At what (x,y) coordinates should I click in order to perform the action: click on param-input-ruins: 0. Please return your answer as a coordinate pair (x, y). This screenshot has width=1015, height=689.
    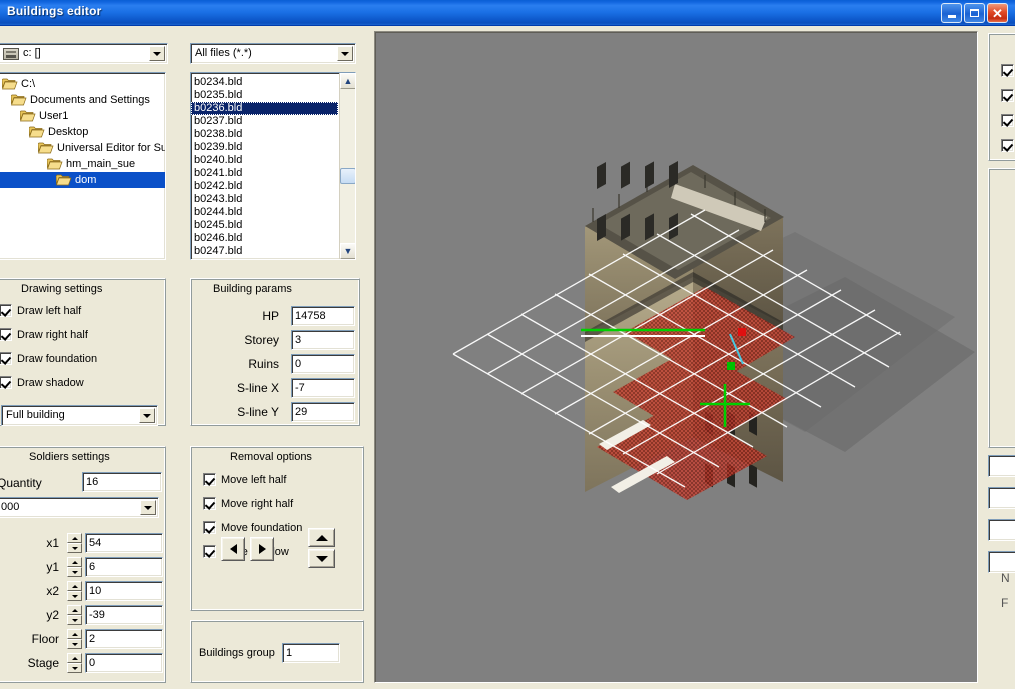
    Looking at the image, I should click on (323, 364).